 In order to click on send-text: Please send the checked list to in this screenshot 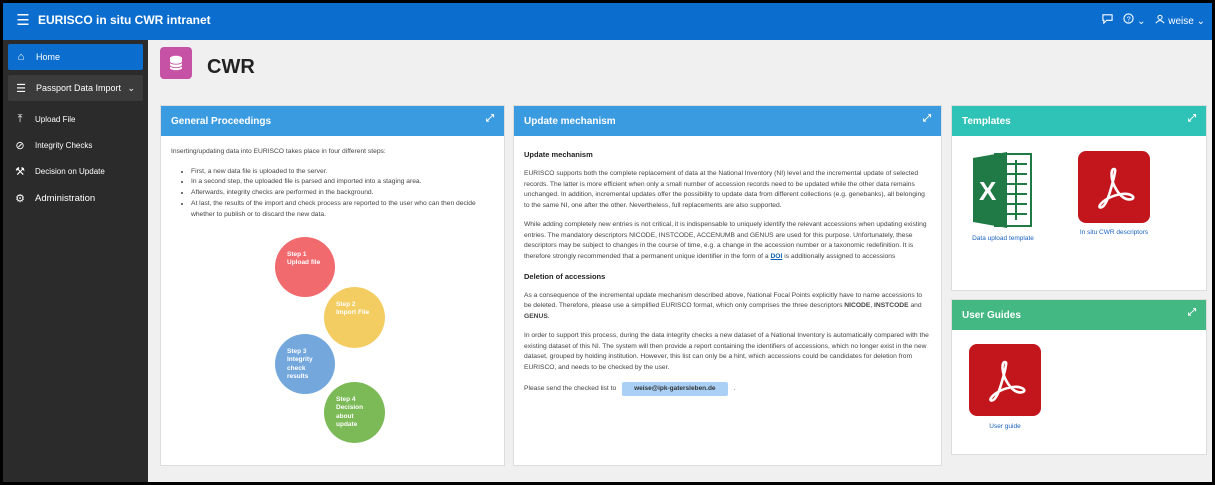, I will do `click(570, 388)`.